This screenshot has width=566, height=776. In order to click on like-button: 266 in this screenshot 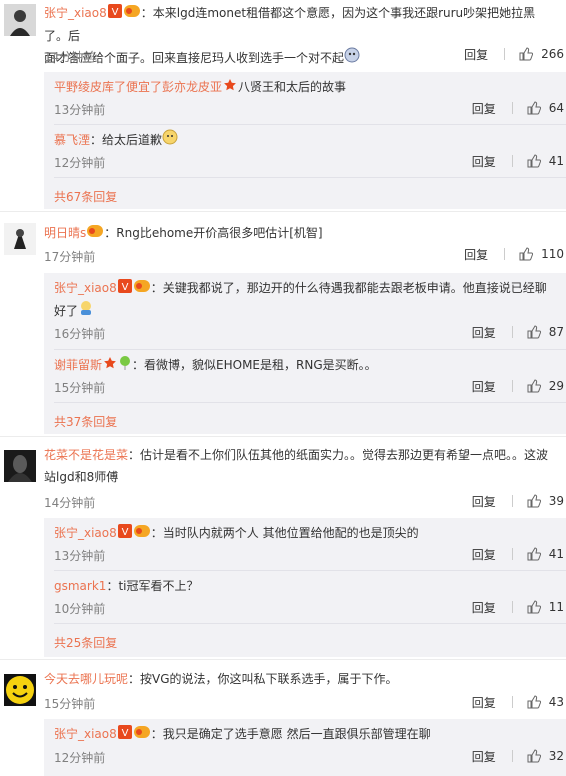, I will do `click(541, 54)`.